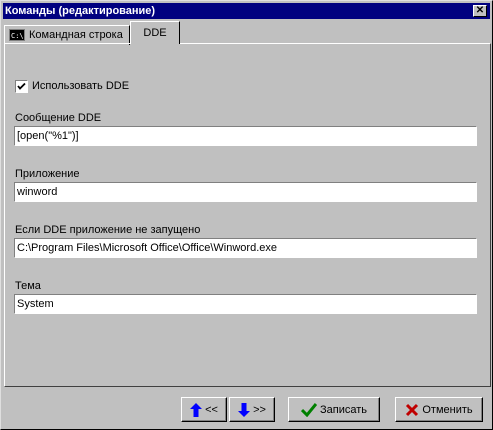 The height and width of the screenshot is (430, 493). I want to click on cross-icon, so click(412, 409).